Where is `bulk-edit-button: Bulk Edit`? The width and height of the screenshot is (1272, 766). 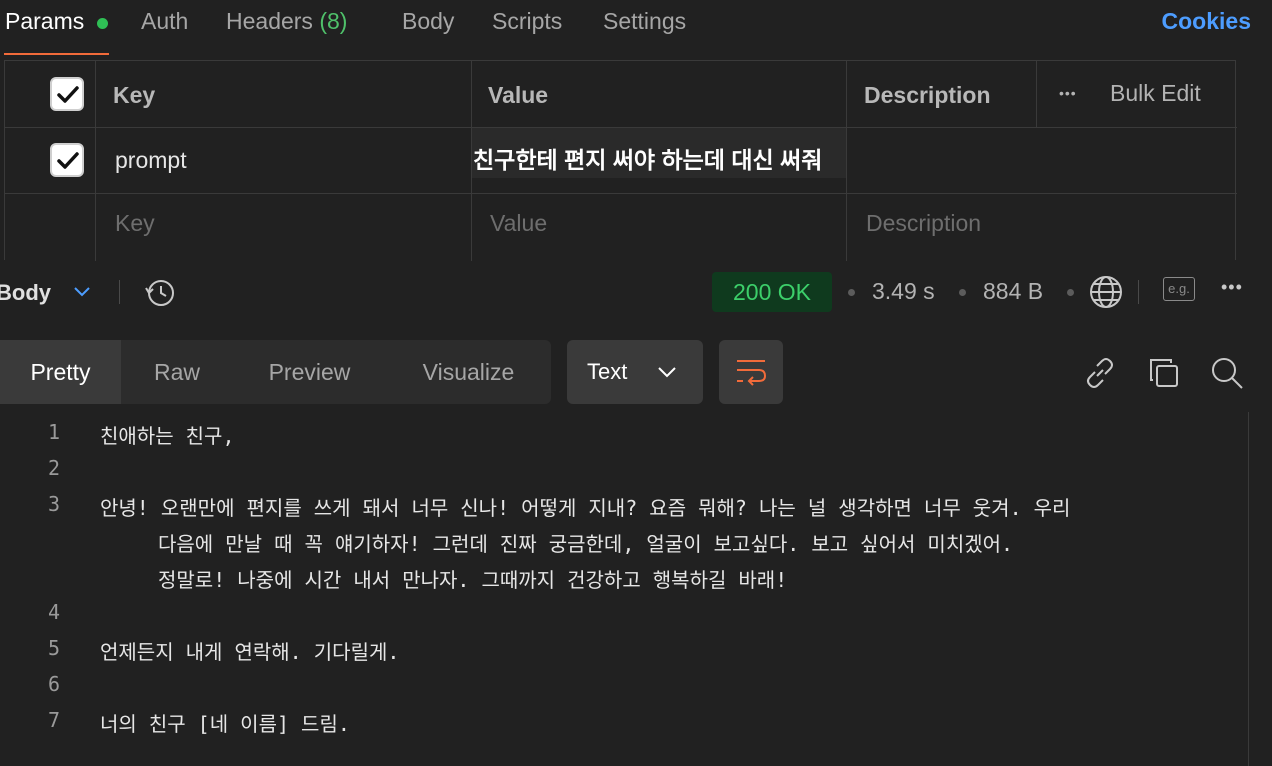 bulk-edit-button: Bulk Edit is located at coordinates (1155, 93).